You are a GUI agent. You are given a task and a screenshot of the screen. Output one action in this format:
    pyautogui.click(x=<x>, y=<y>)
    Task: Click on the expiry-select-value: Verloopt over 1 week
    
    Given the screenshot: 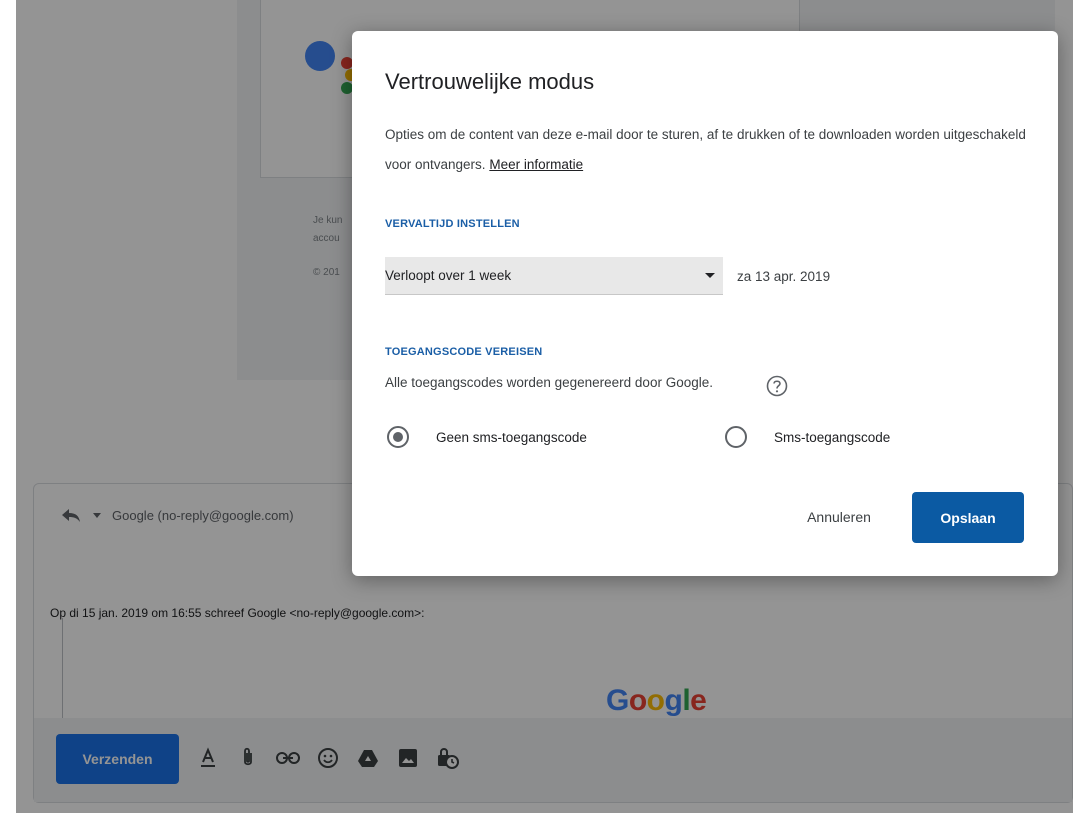 What is the action you would take?
    pyautogui.click(x=448, y=275)
    